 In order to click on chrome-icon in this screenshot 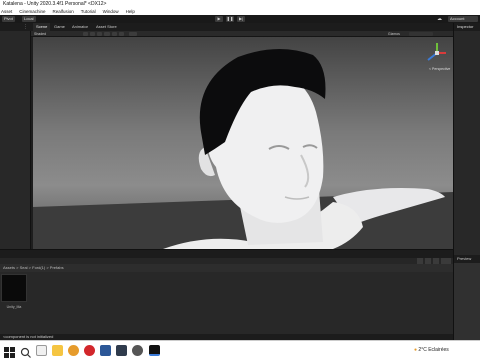, I will do `click(73, 350)`.